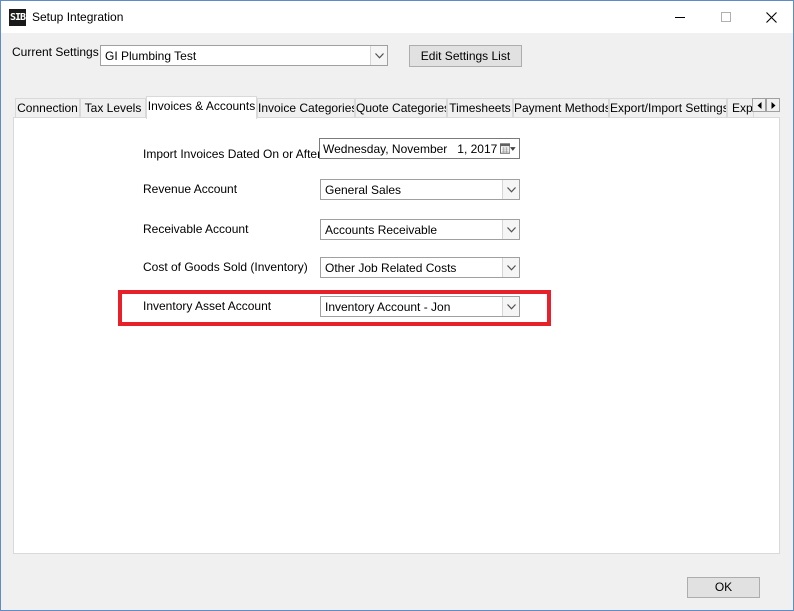 The height and width of the screenshot is (611, 794). I want to click on import-date-picker: Wednesday, November 1, 2017, so click(419, 148).